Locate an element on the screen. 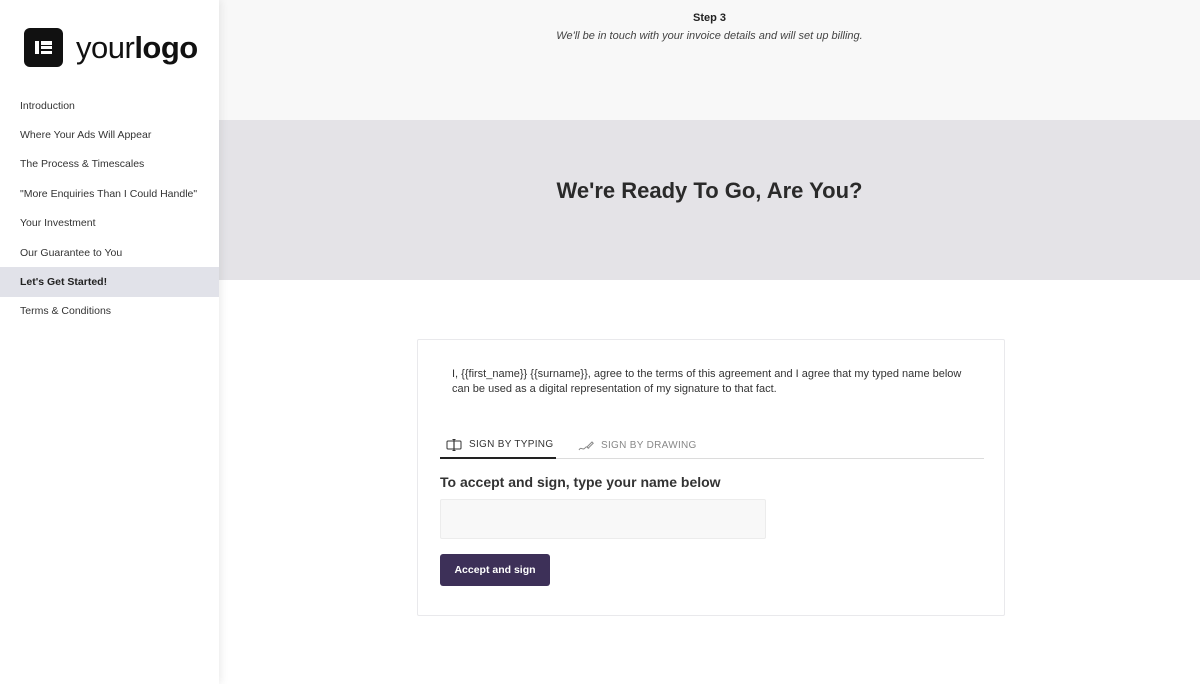  sign-heading: To accept and sign, type your name below is located at coordinates (580, 482).